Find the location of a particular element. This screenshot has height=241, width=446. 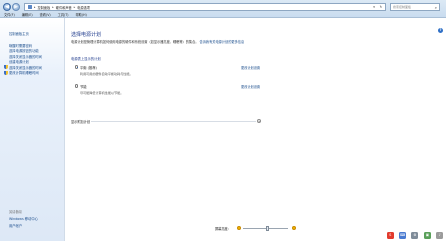

sidebar-link-sleep-time: 更改计算机睡眠时间 is located at coordinates (32, 73).